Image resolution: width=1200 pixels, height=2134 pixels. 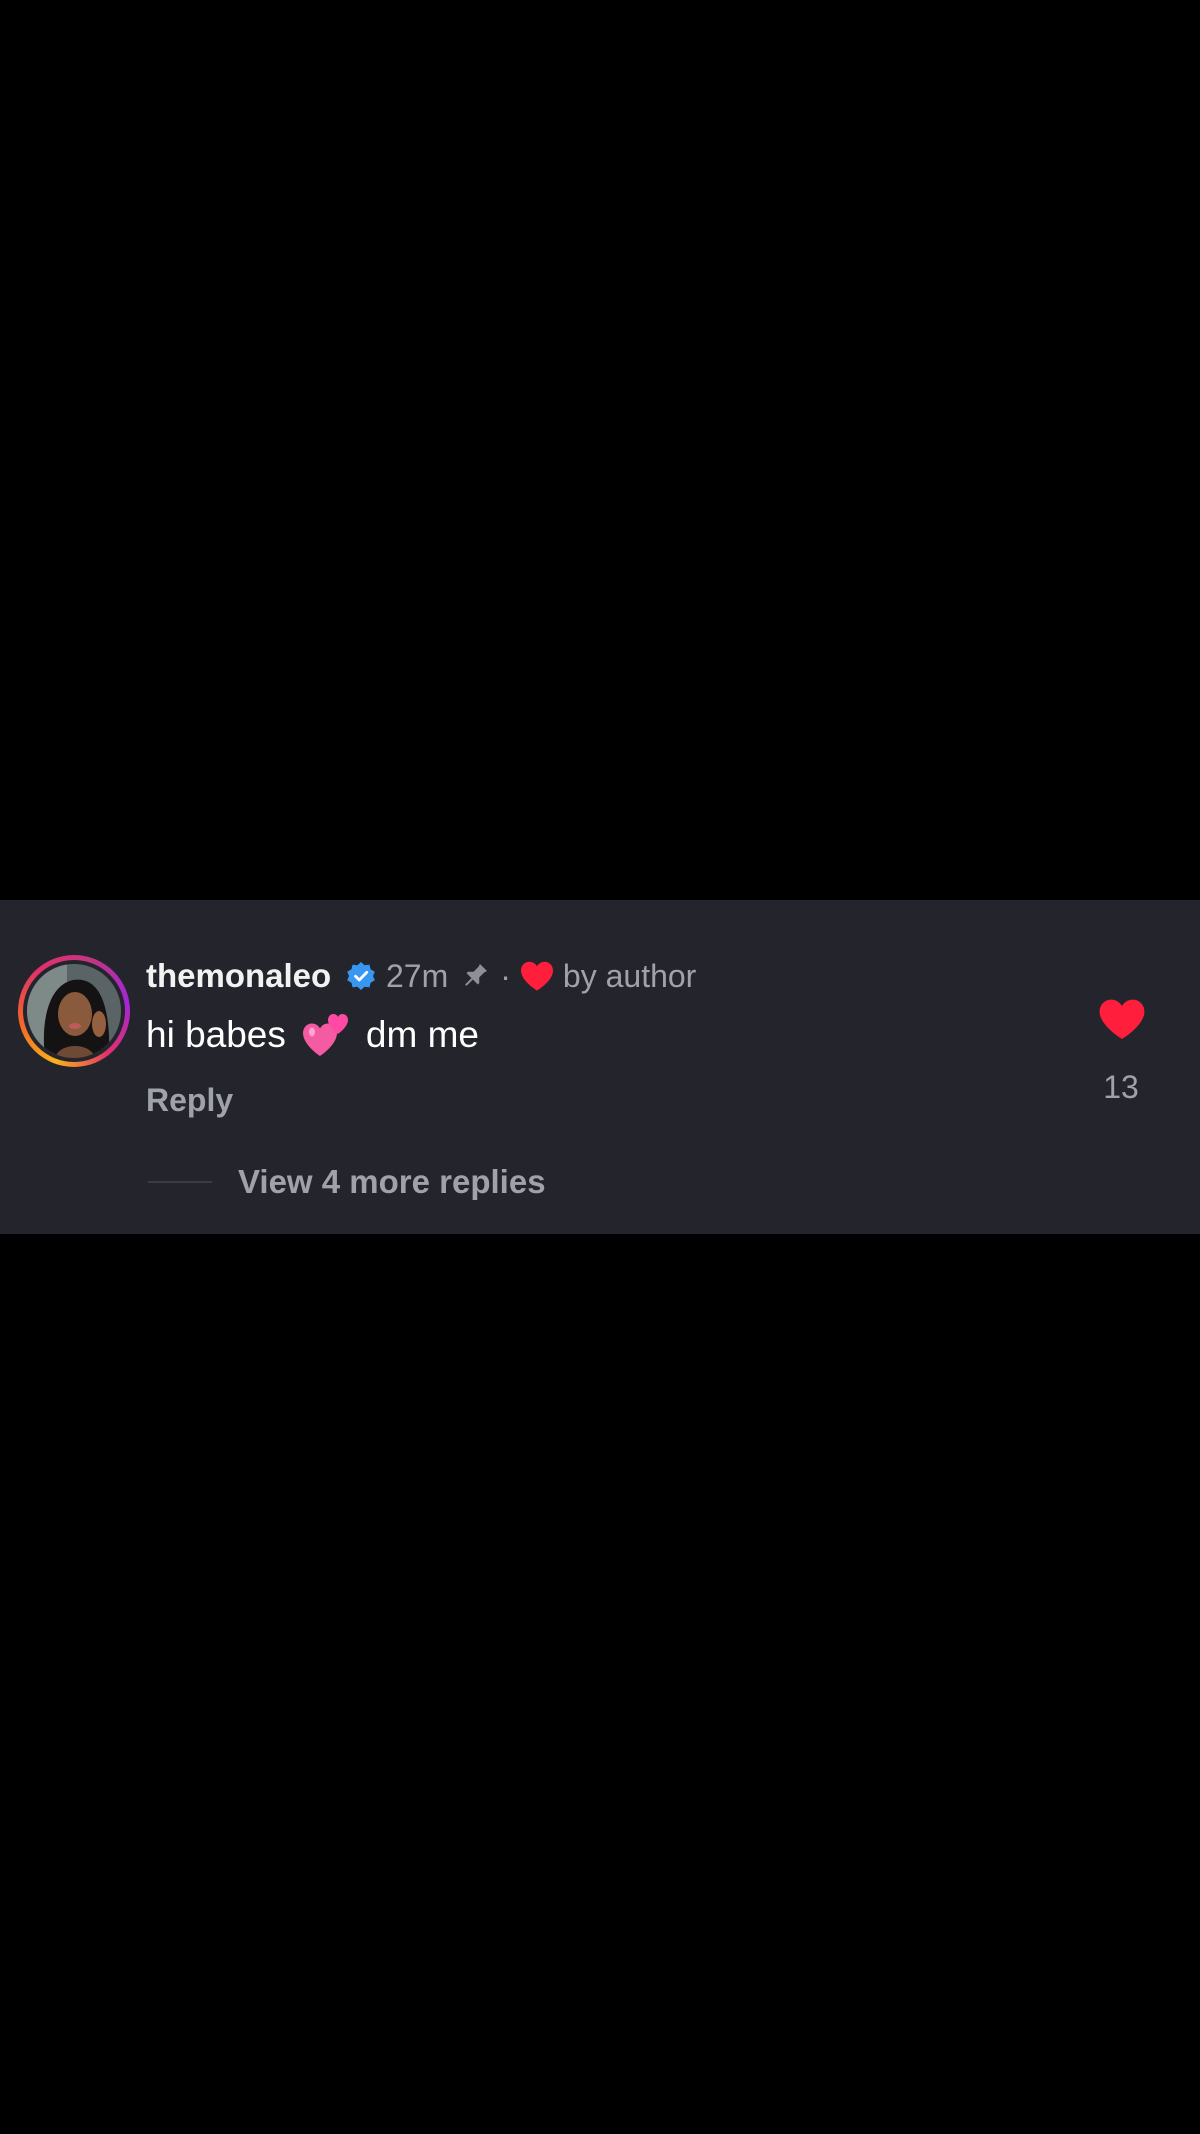 I want to click on comment-username: themonaleo, so click(x=238, y=976).